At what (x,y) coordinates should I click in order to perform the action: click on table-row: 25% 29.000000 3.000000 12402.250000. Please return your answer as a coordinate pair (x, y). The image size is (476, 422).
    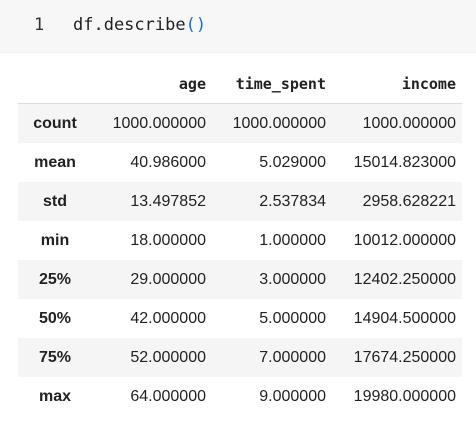
    Looking at the image, I should click on (240, 279).